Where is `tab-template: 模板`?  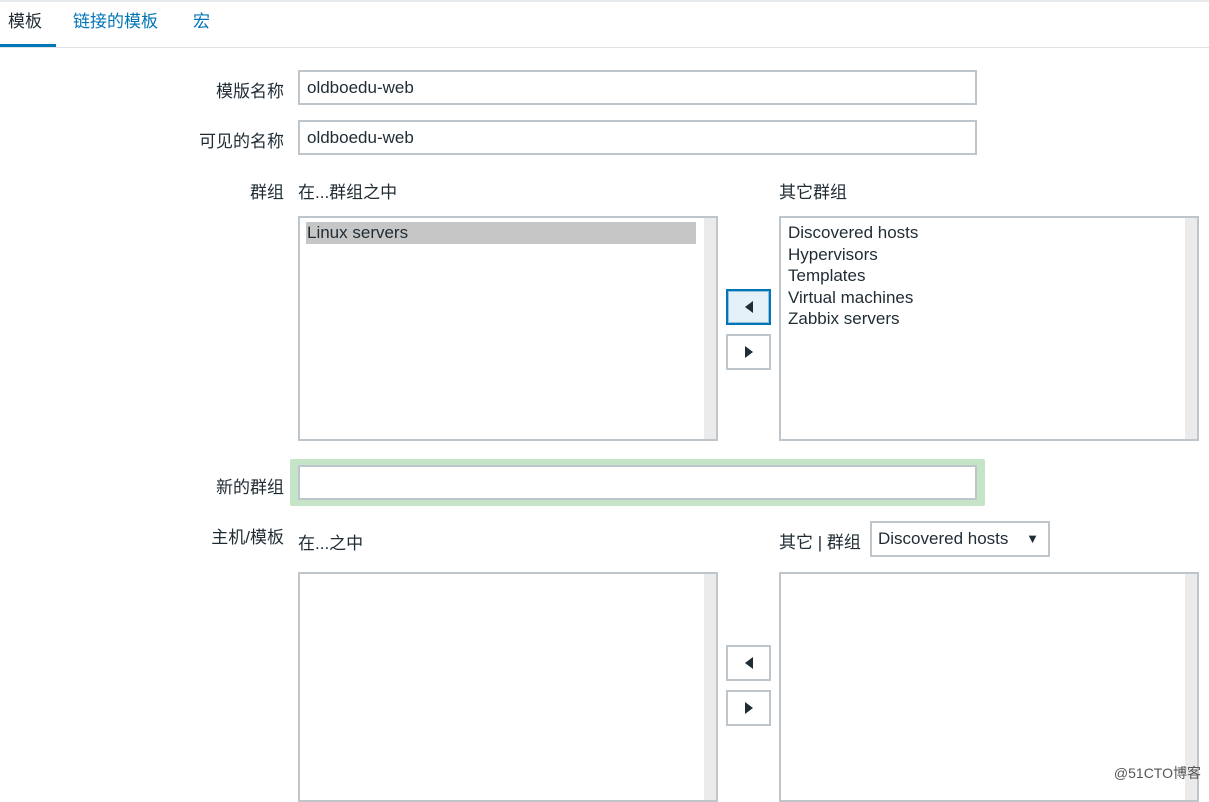
tab-template: 模板 is located at coordinates (28, 24).